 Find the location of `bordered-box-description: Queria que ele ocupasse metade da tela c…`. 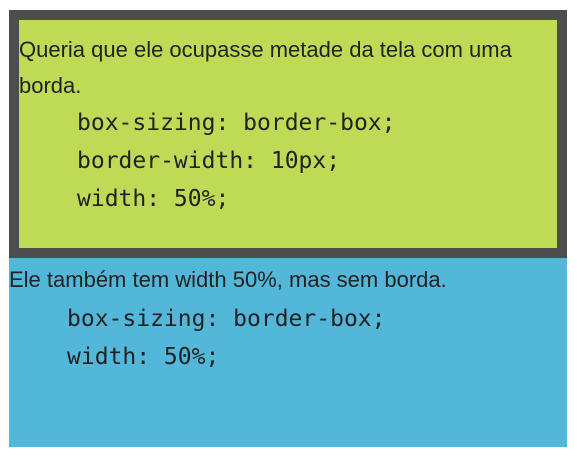

bordered-box-description: Queria que ele ocupasse metade da tela c… is located at coordinates (265, 67).